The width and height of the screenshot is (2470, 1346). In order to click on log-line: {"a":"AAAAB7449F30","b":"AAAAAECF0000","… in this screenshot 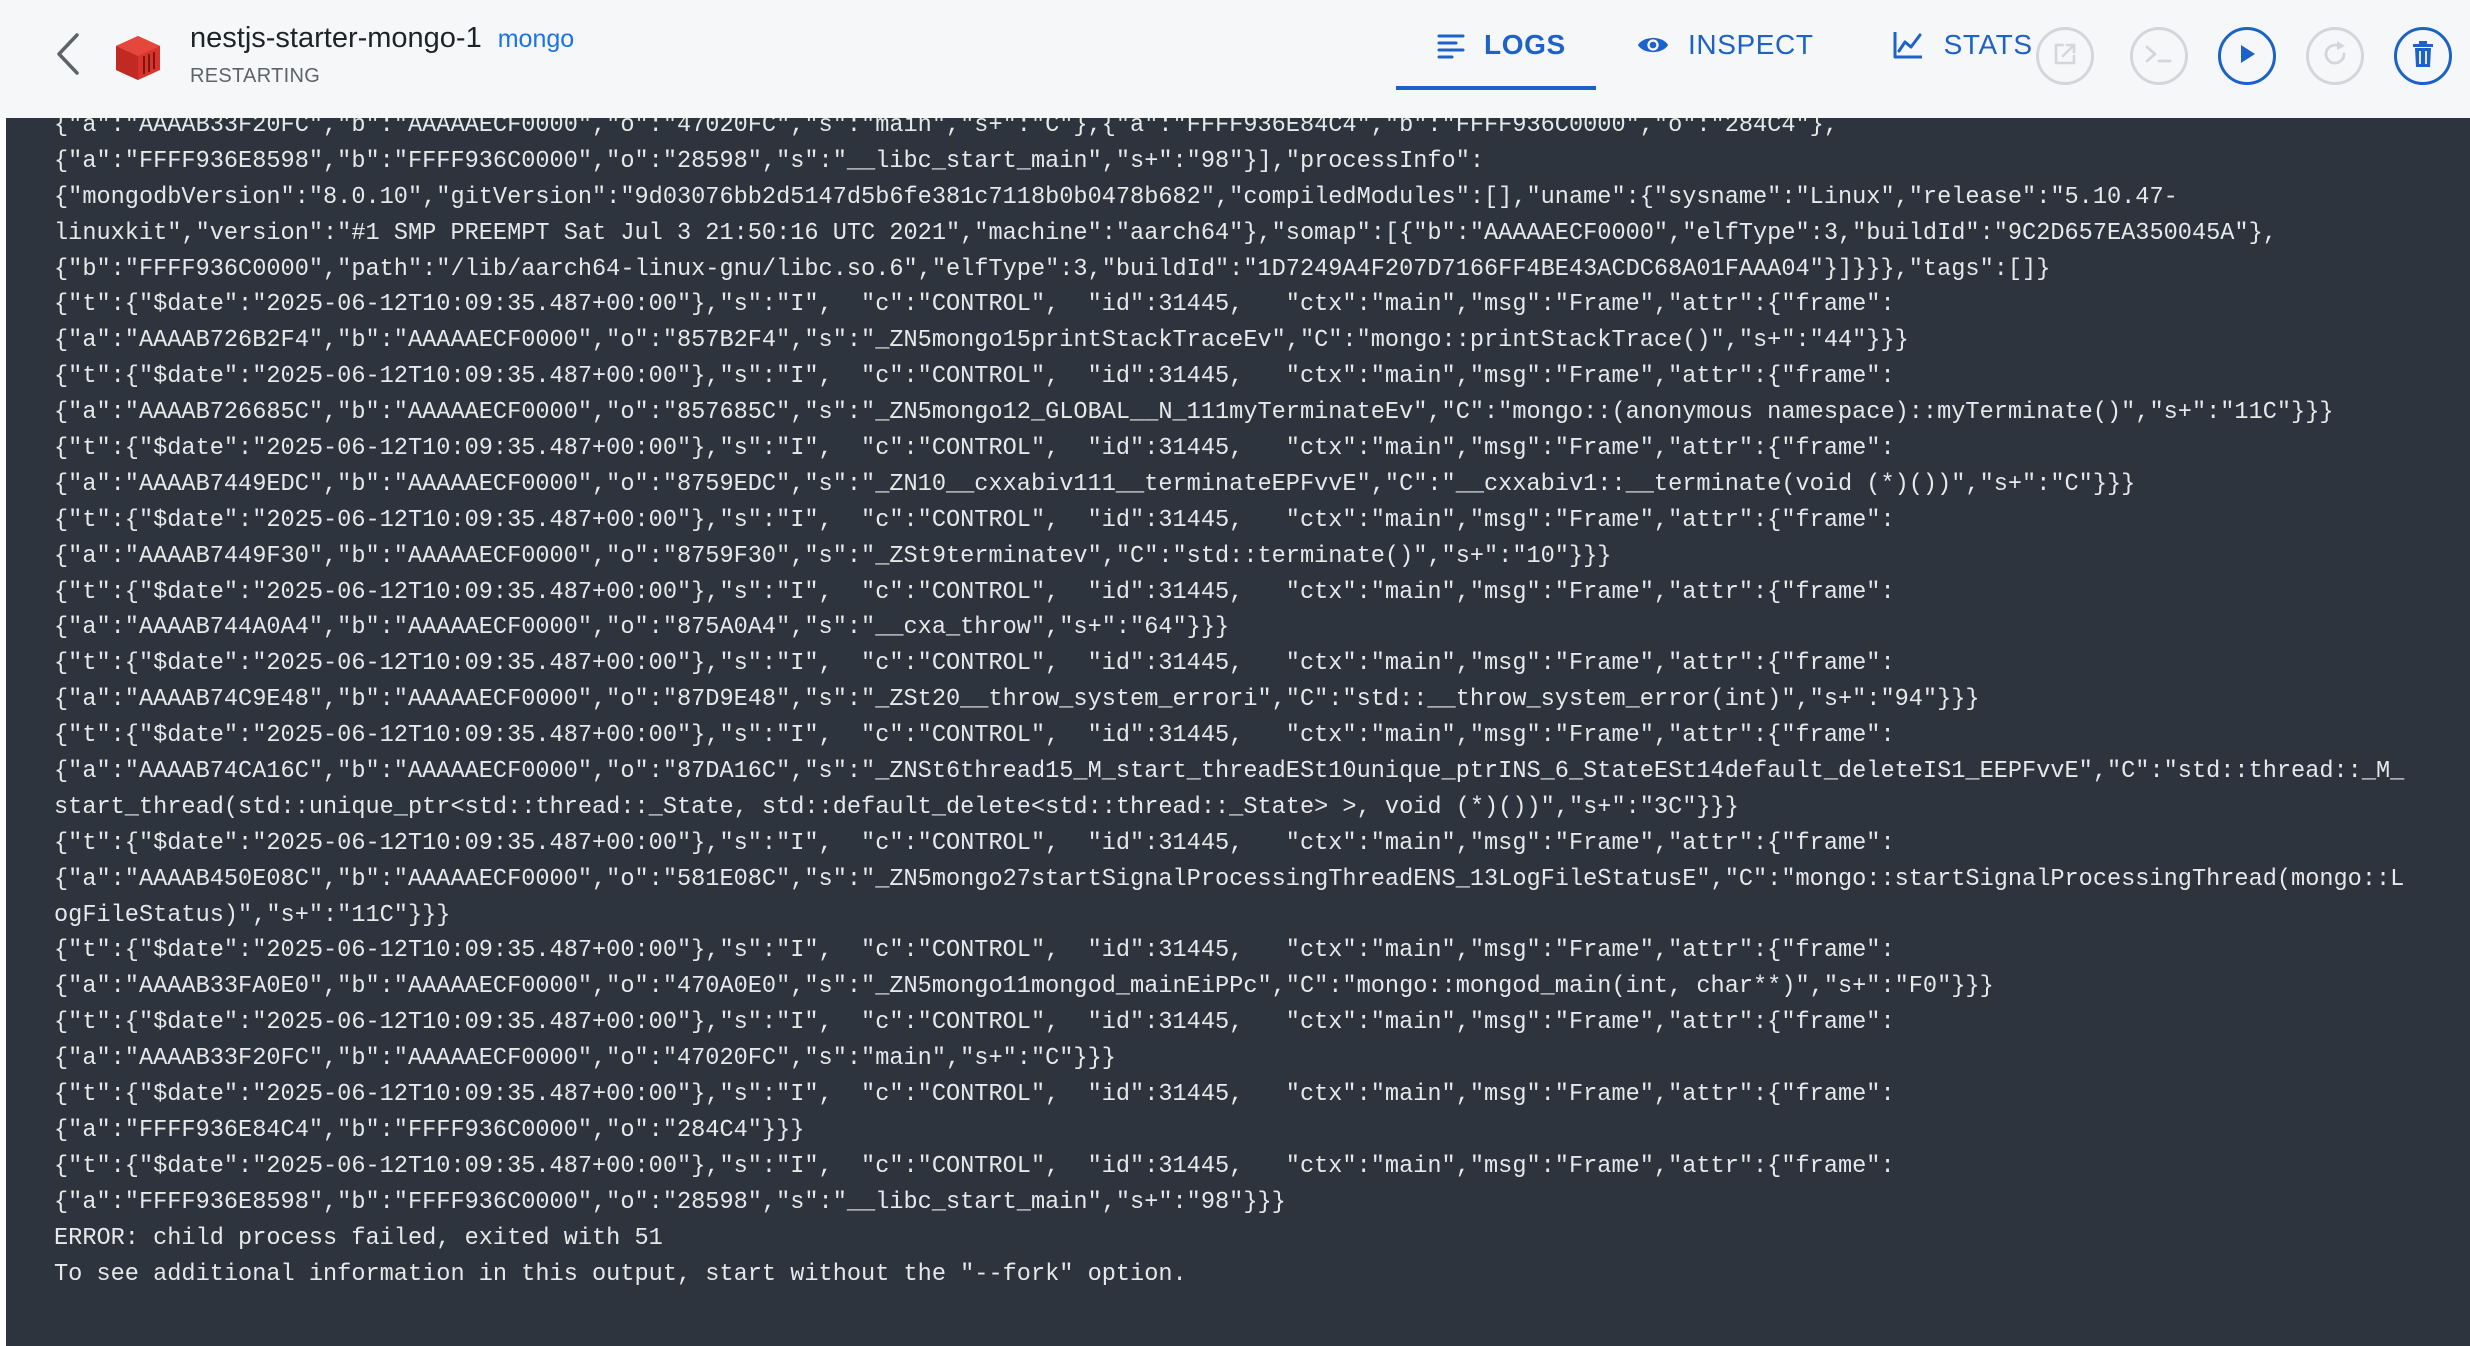, I will do `click(833, 556)`.